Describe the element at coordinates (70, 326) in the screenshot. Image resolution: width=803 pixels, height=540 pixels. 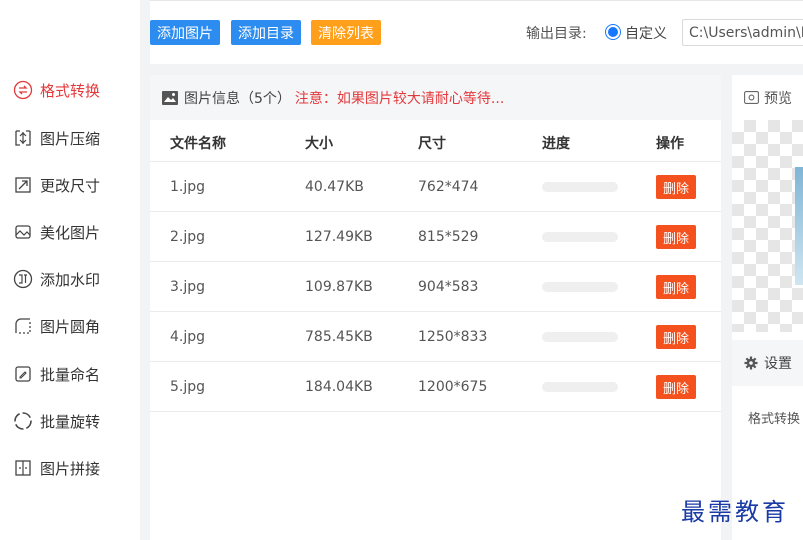
I see `sidebar-item-label: 图片圆角` at that location.